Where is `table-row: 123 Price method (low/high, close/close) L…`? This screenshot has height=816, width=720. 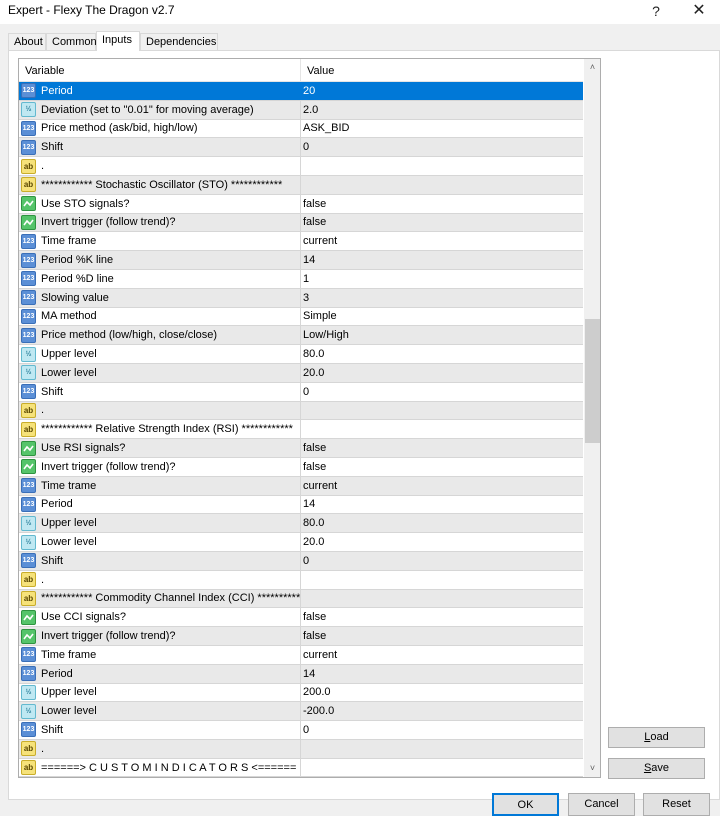
table-row: 123 Price method (low/high, close/close) L… is located at coordinates (301, 336).